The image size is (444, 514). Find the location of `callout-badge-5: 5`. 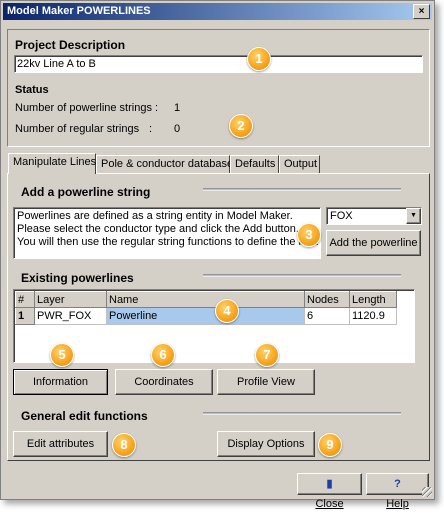

callout-badge-5: 5 is located at coordinates (62, 355).